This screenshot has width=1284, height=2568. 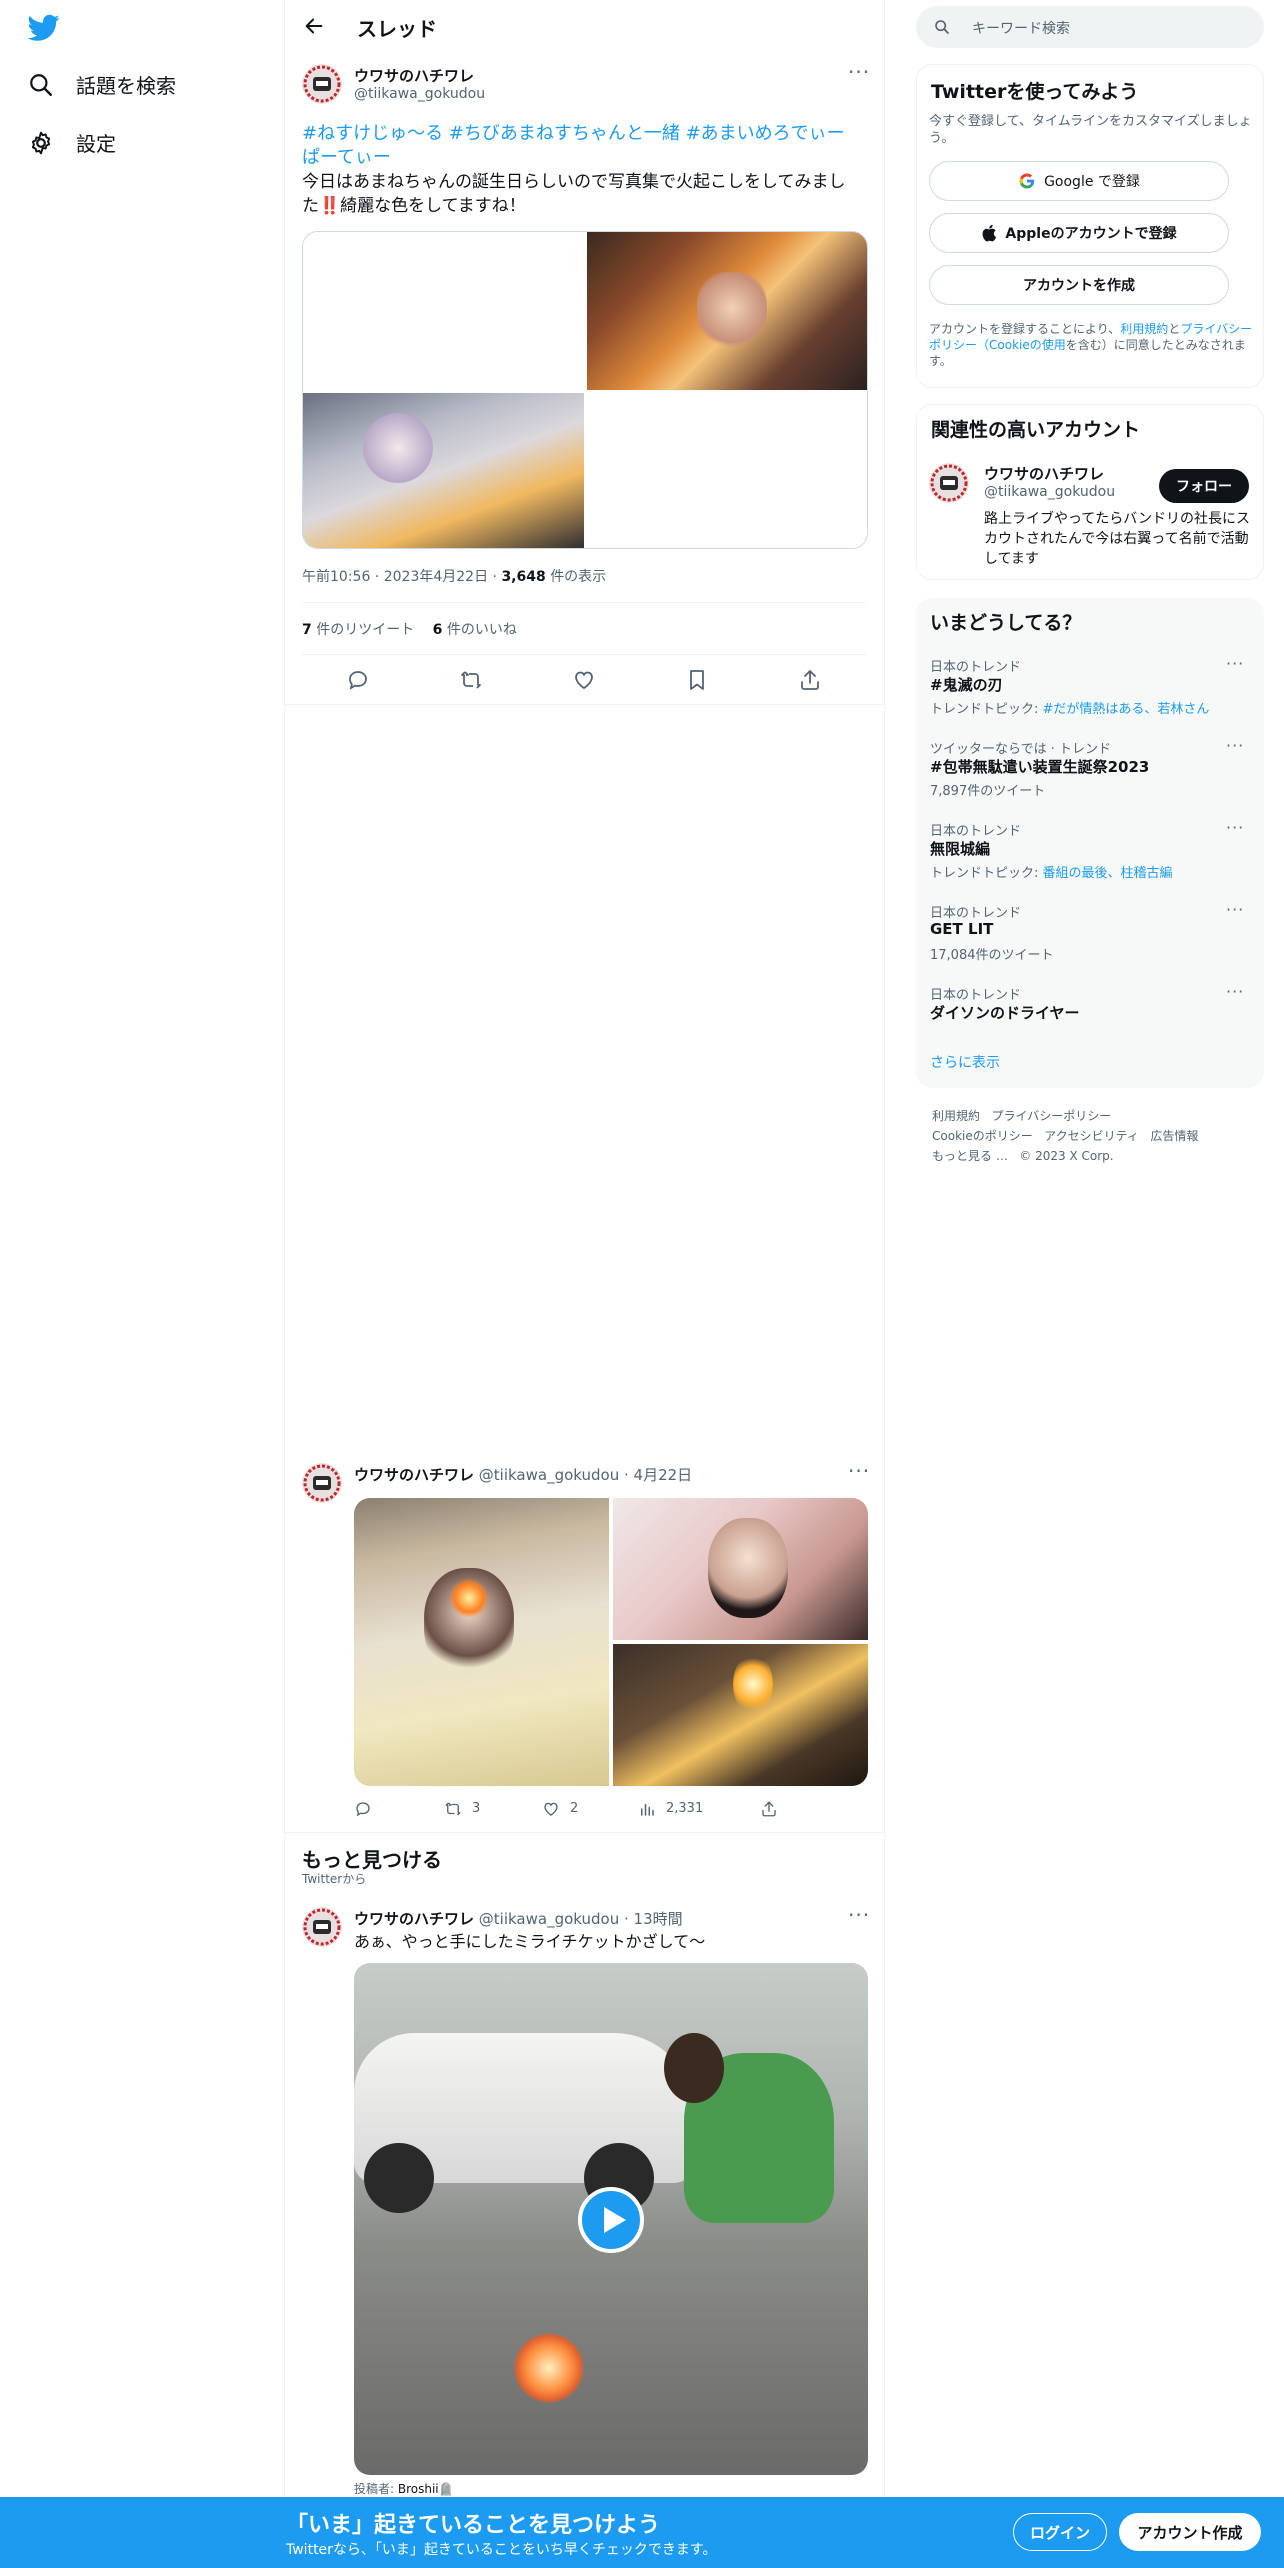 What do you see at coordinates (982, 1136) in the screenshot?
I see `footer-link: Cookieのポリシー` at bounding box center [982, 1136].